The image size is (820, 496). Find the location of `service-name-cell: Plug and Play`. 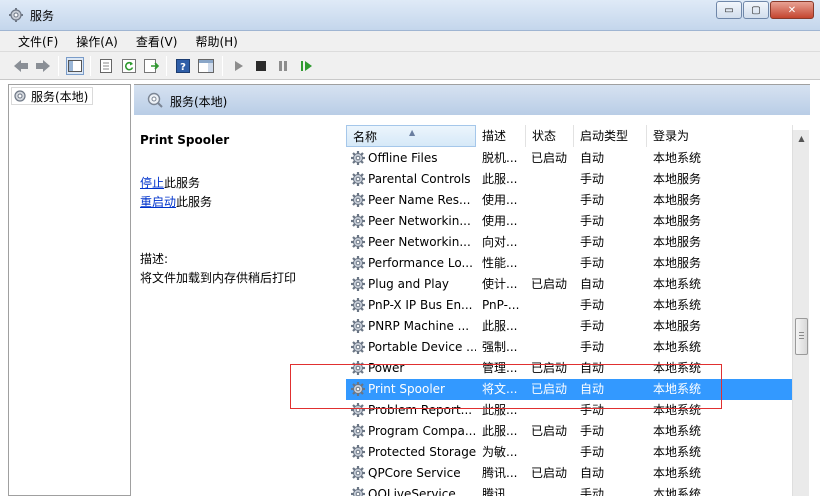

service-name-cell: Plug and Play is located at coordinates (409, 284).